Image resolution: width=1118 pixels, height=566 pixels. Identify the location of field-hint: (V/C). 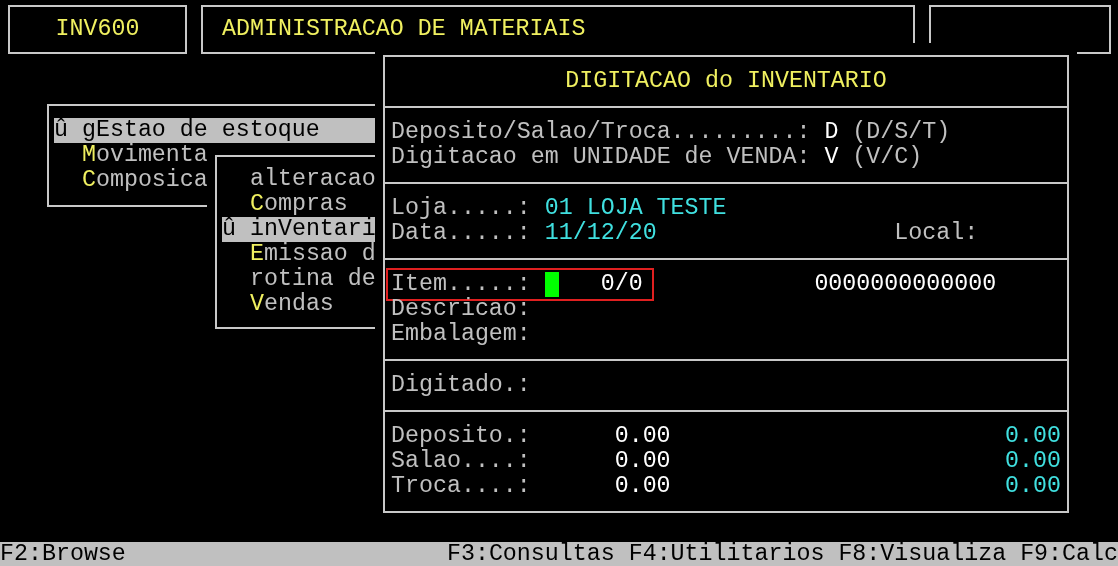
(887, 157).